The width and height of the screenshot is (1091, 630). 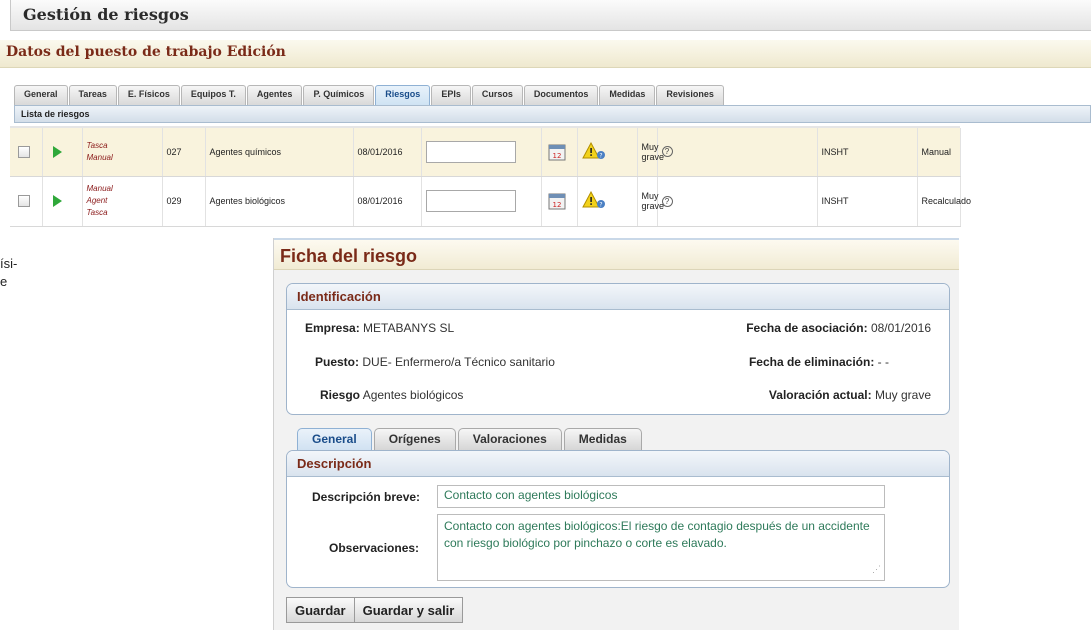 What do you see at coordinates (92, 95) in the screenshot?
I see `tab-tareas: Tareas` at bounding box center [92, 95].